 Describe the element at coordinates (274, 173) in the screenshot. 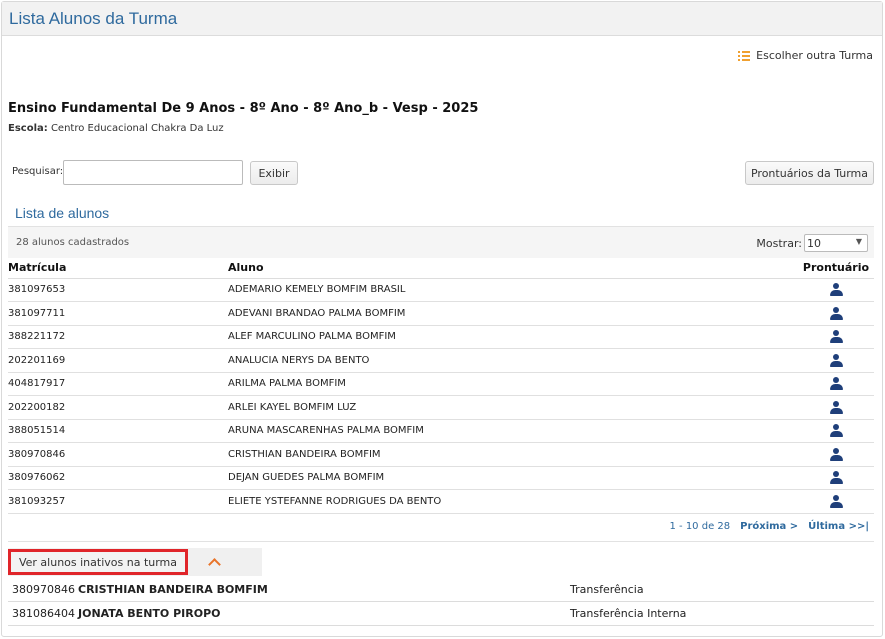

I see `exibir-button: Exibir` at that location.